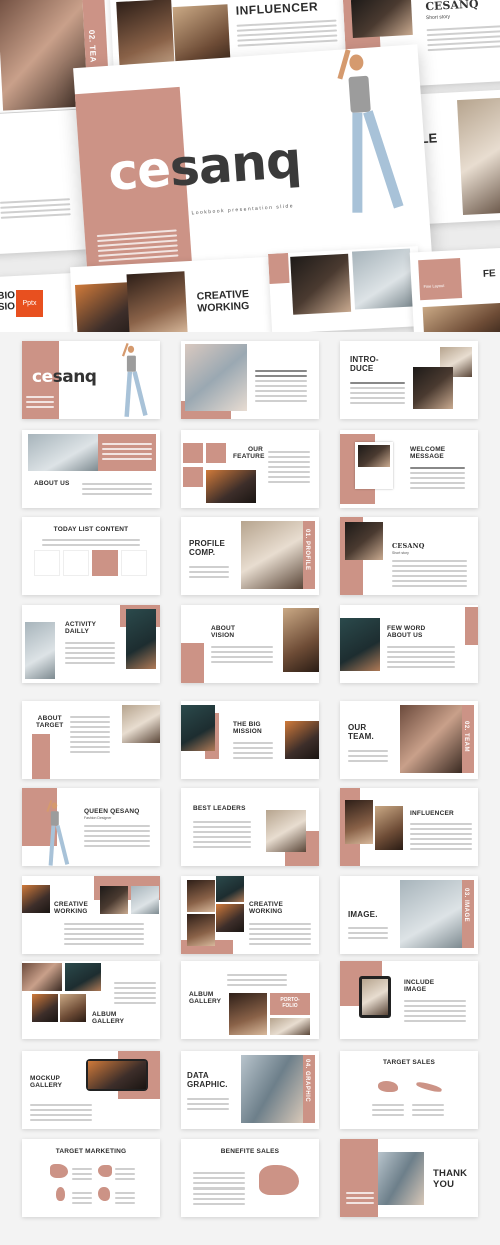 This screenshot has width=500, height=1245. Describe the element at coordinates (59, 1171) in the screenshot. I see `north-america-map-icon` at that location.